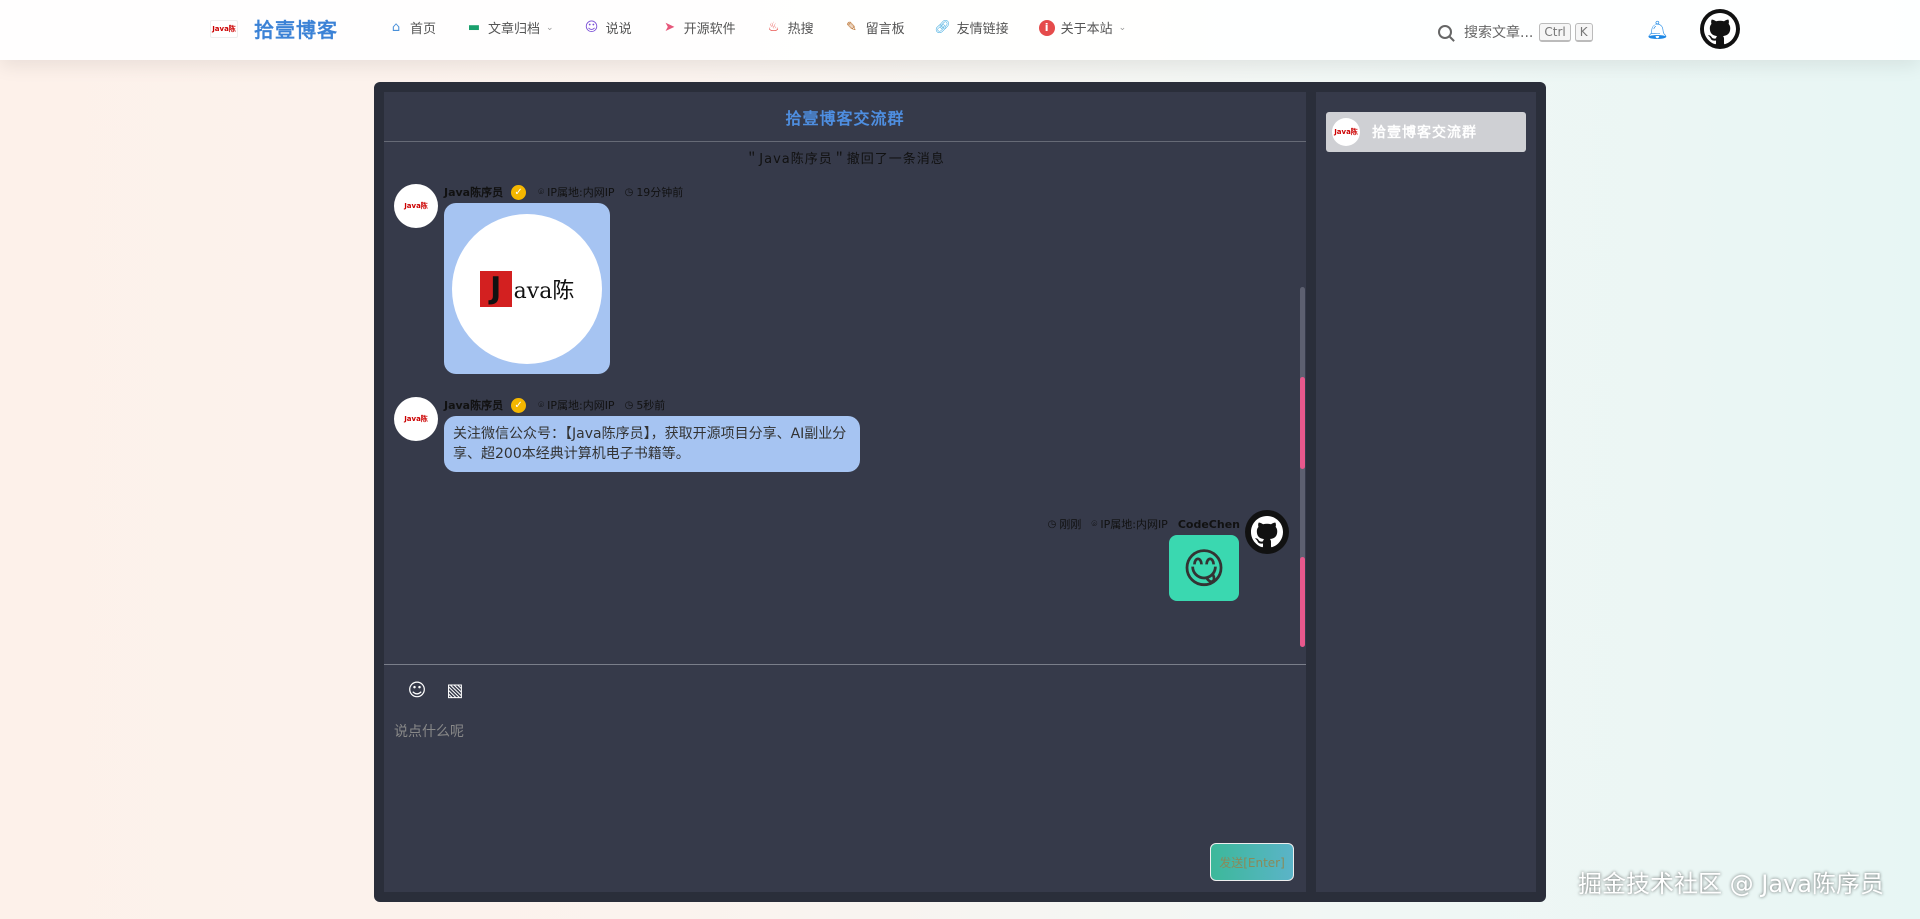 This screenshot has width=1920, height=919. I want to click on nav-open-source: ➤ 开源软件, so click(698, 27).